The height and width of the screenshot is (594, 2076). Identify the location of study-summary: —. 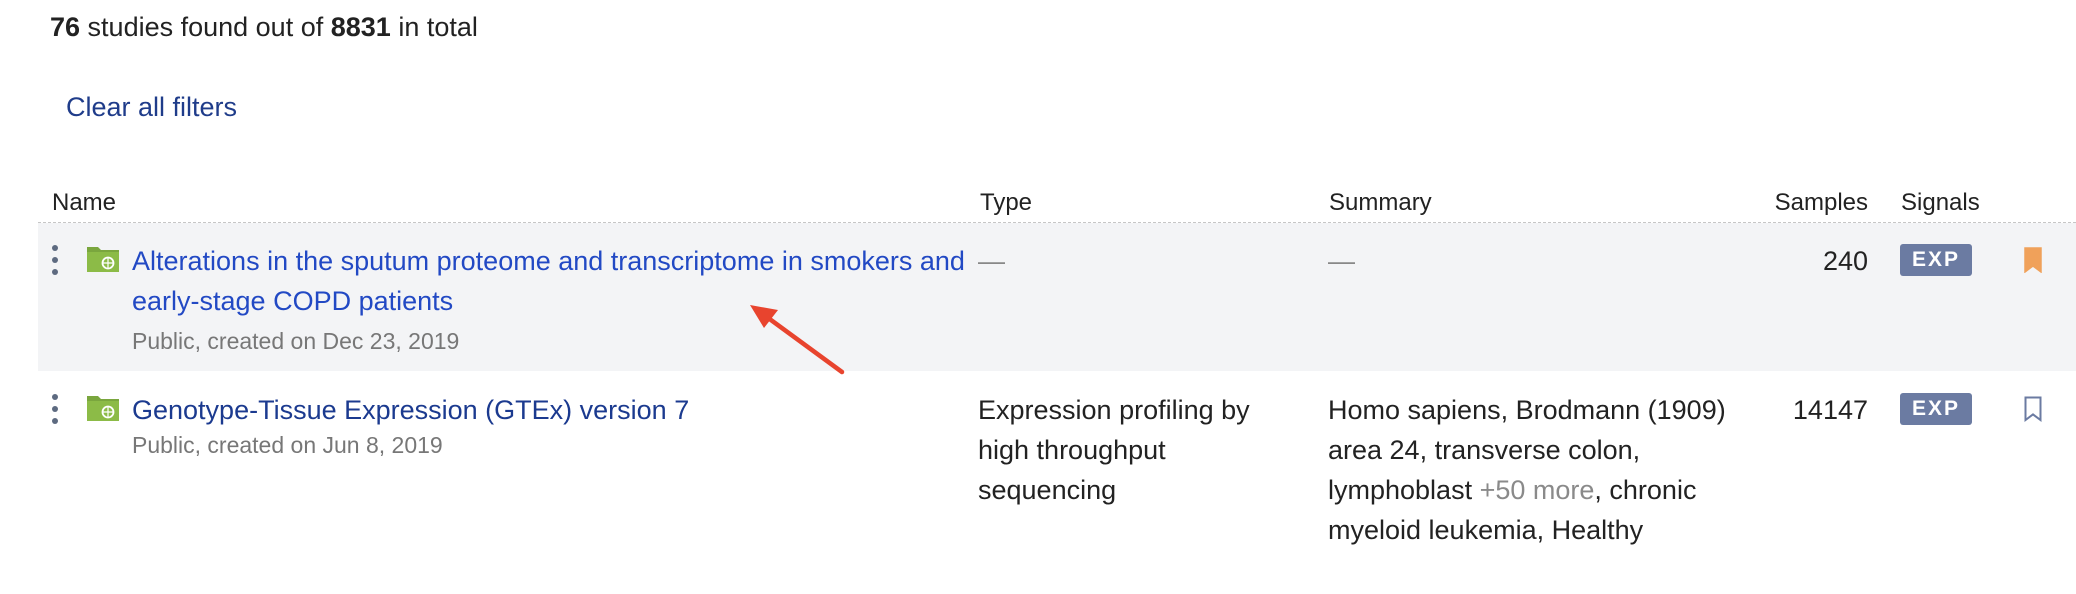
(1341, 261).